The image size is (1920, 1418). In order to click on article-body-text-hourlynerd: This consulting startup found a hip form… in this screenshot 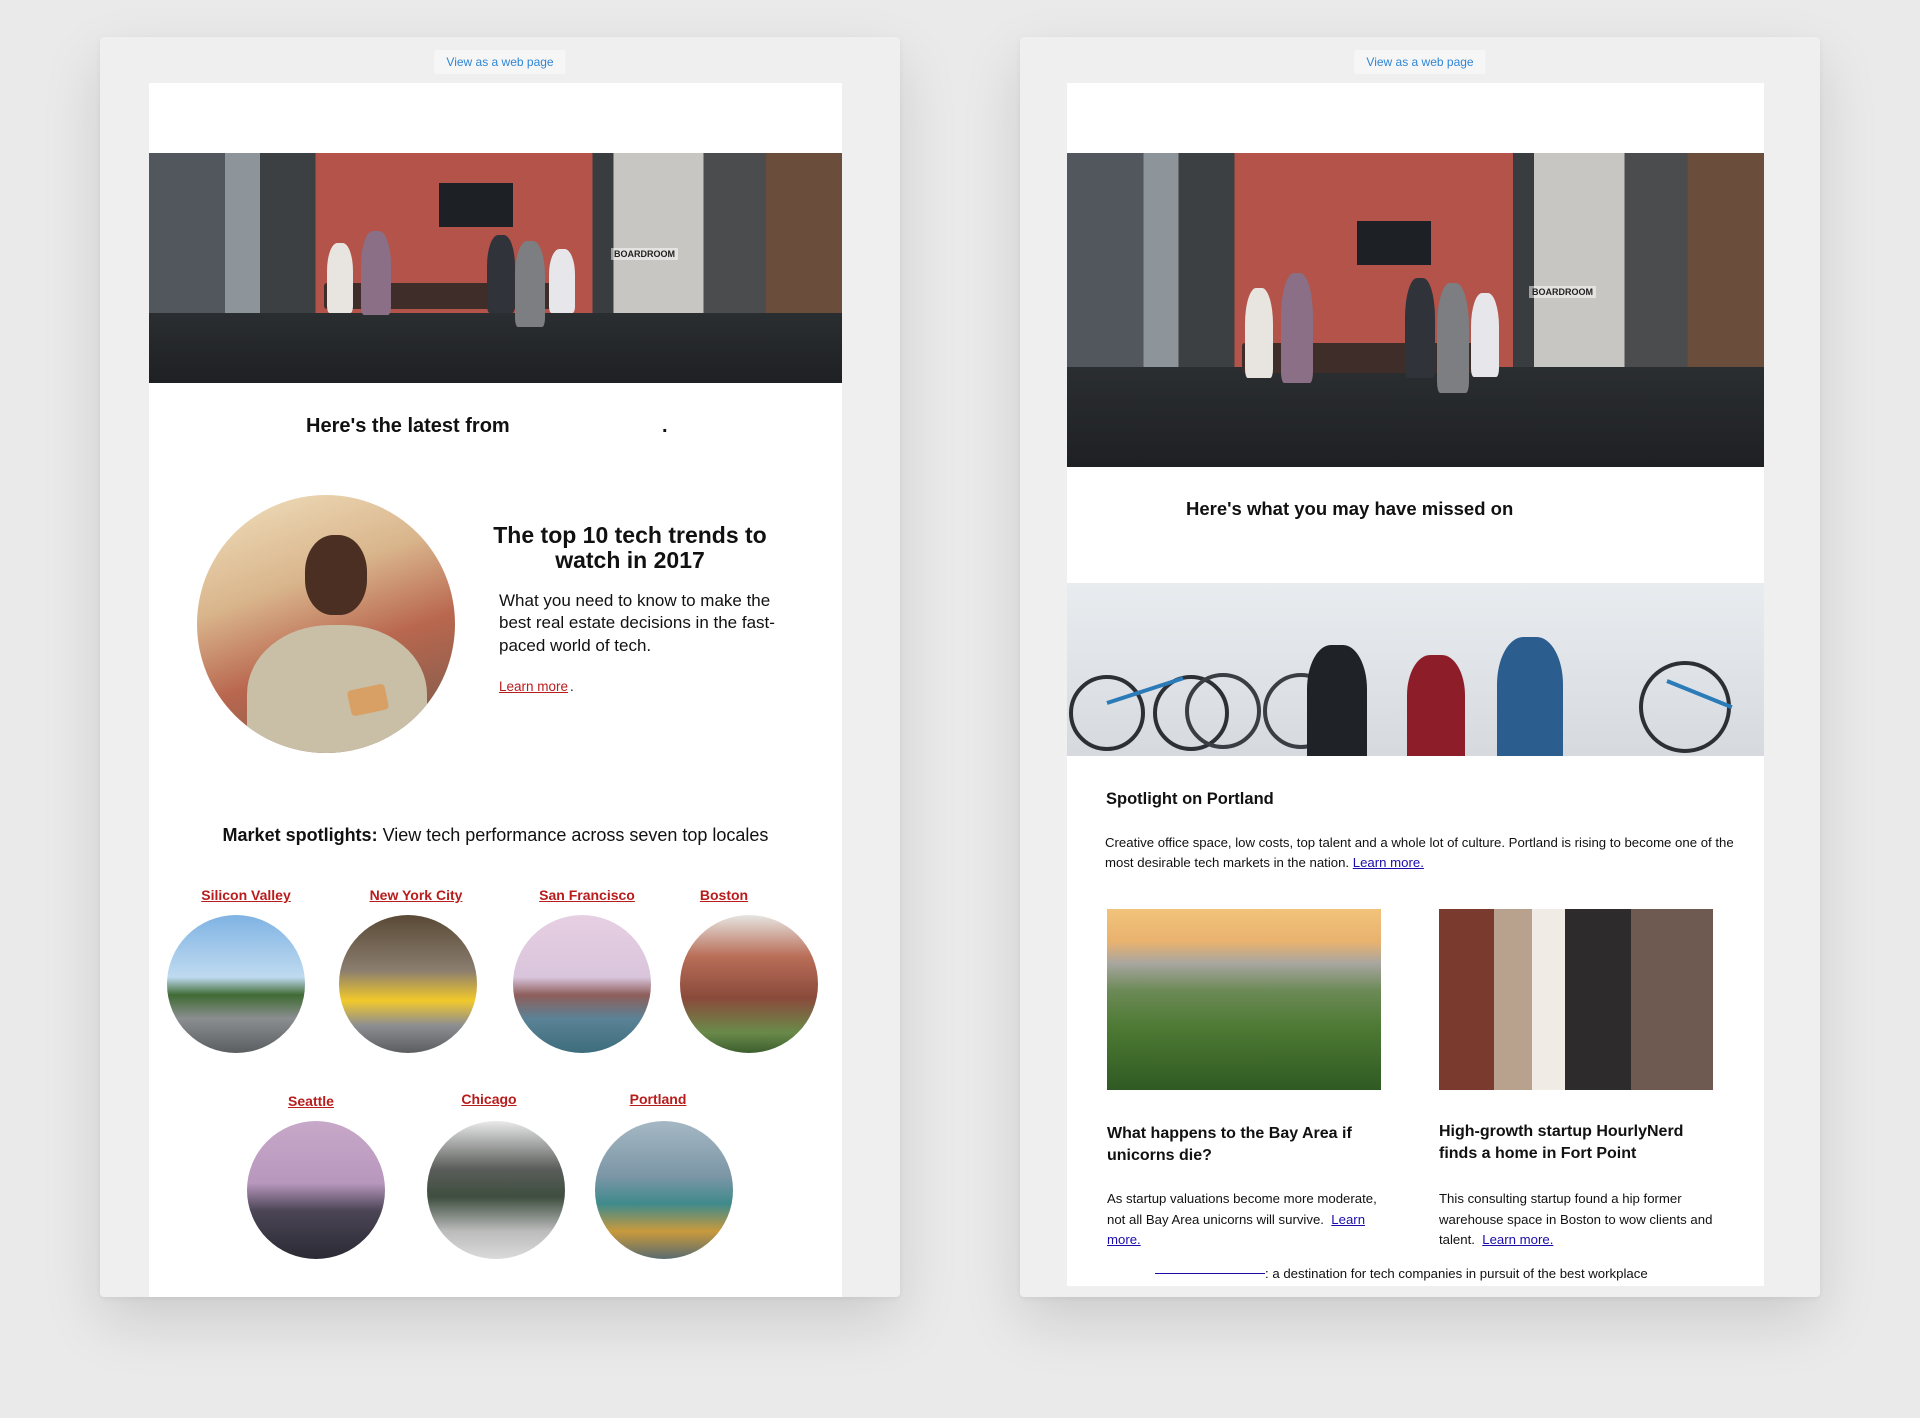, I will do `click(1576, 1219)`.